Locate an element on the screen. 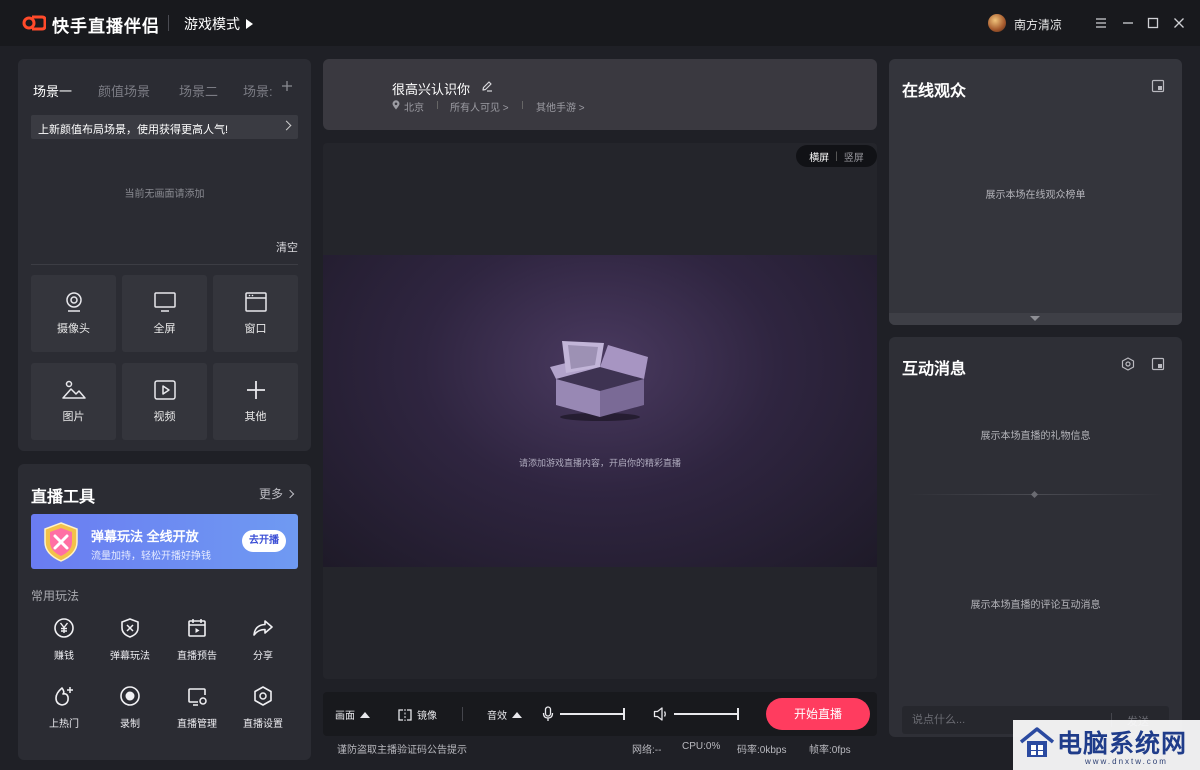  share-icon is located at coordinates (263, 628).